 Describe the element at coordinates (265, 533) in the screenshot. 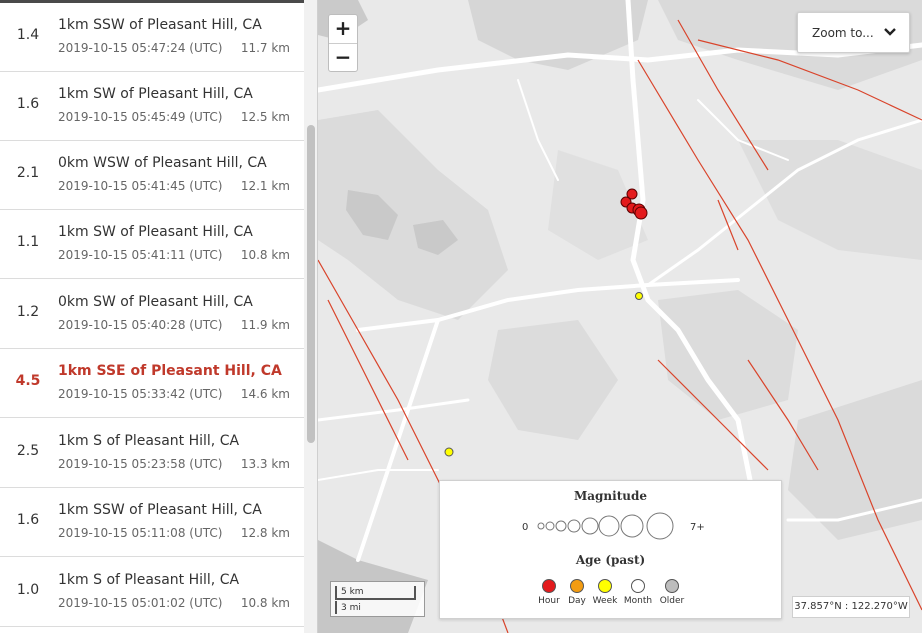

I see `event-depth: 12.8 km` at that location.